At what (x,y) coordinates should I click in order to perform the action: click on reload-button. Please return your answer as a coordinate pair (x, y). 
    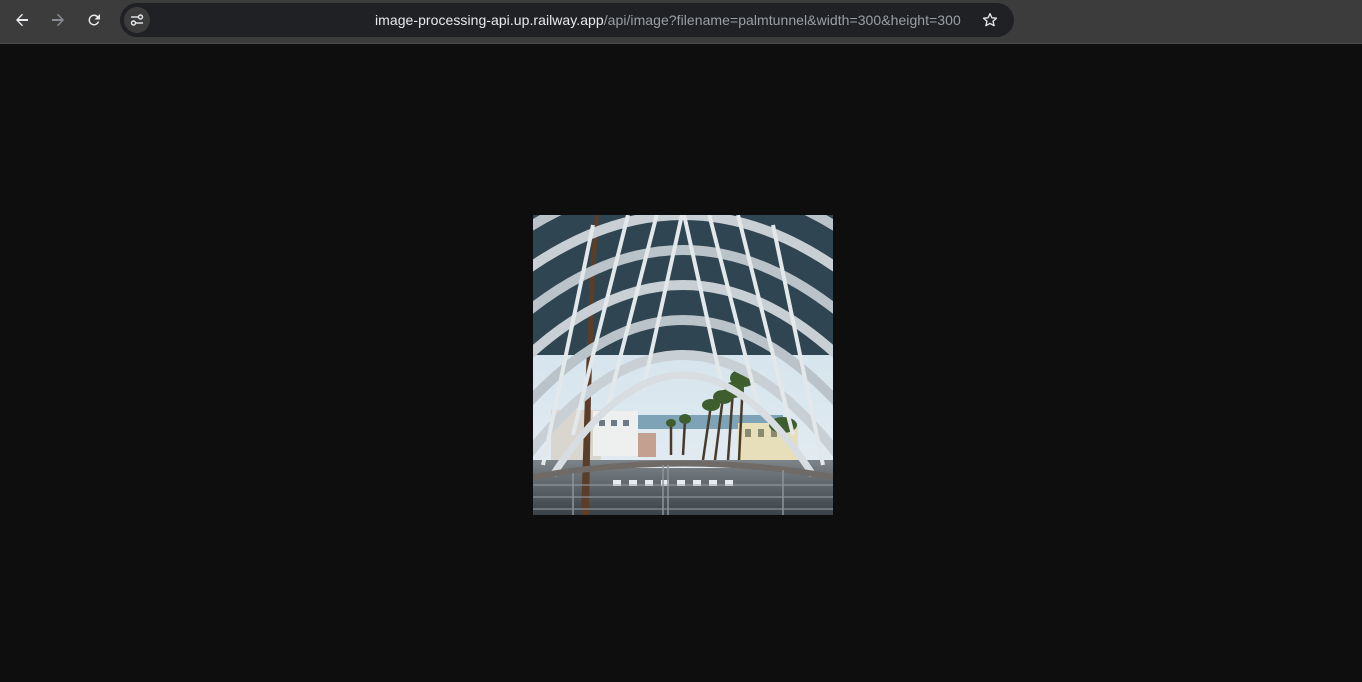
    Looking at the image, I should click on (94, 20).